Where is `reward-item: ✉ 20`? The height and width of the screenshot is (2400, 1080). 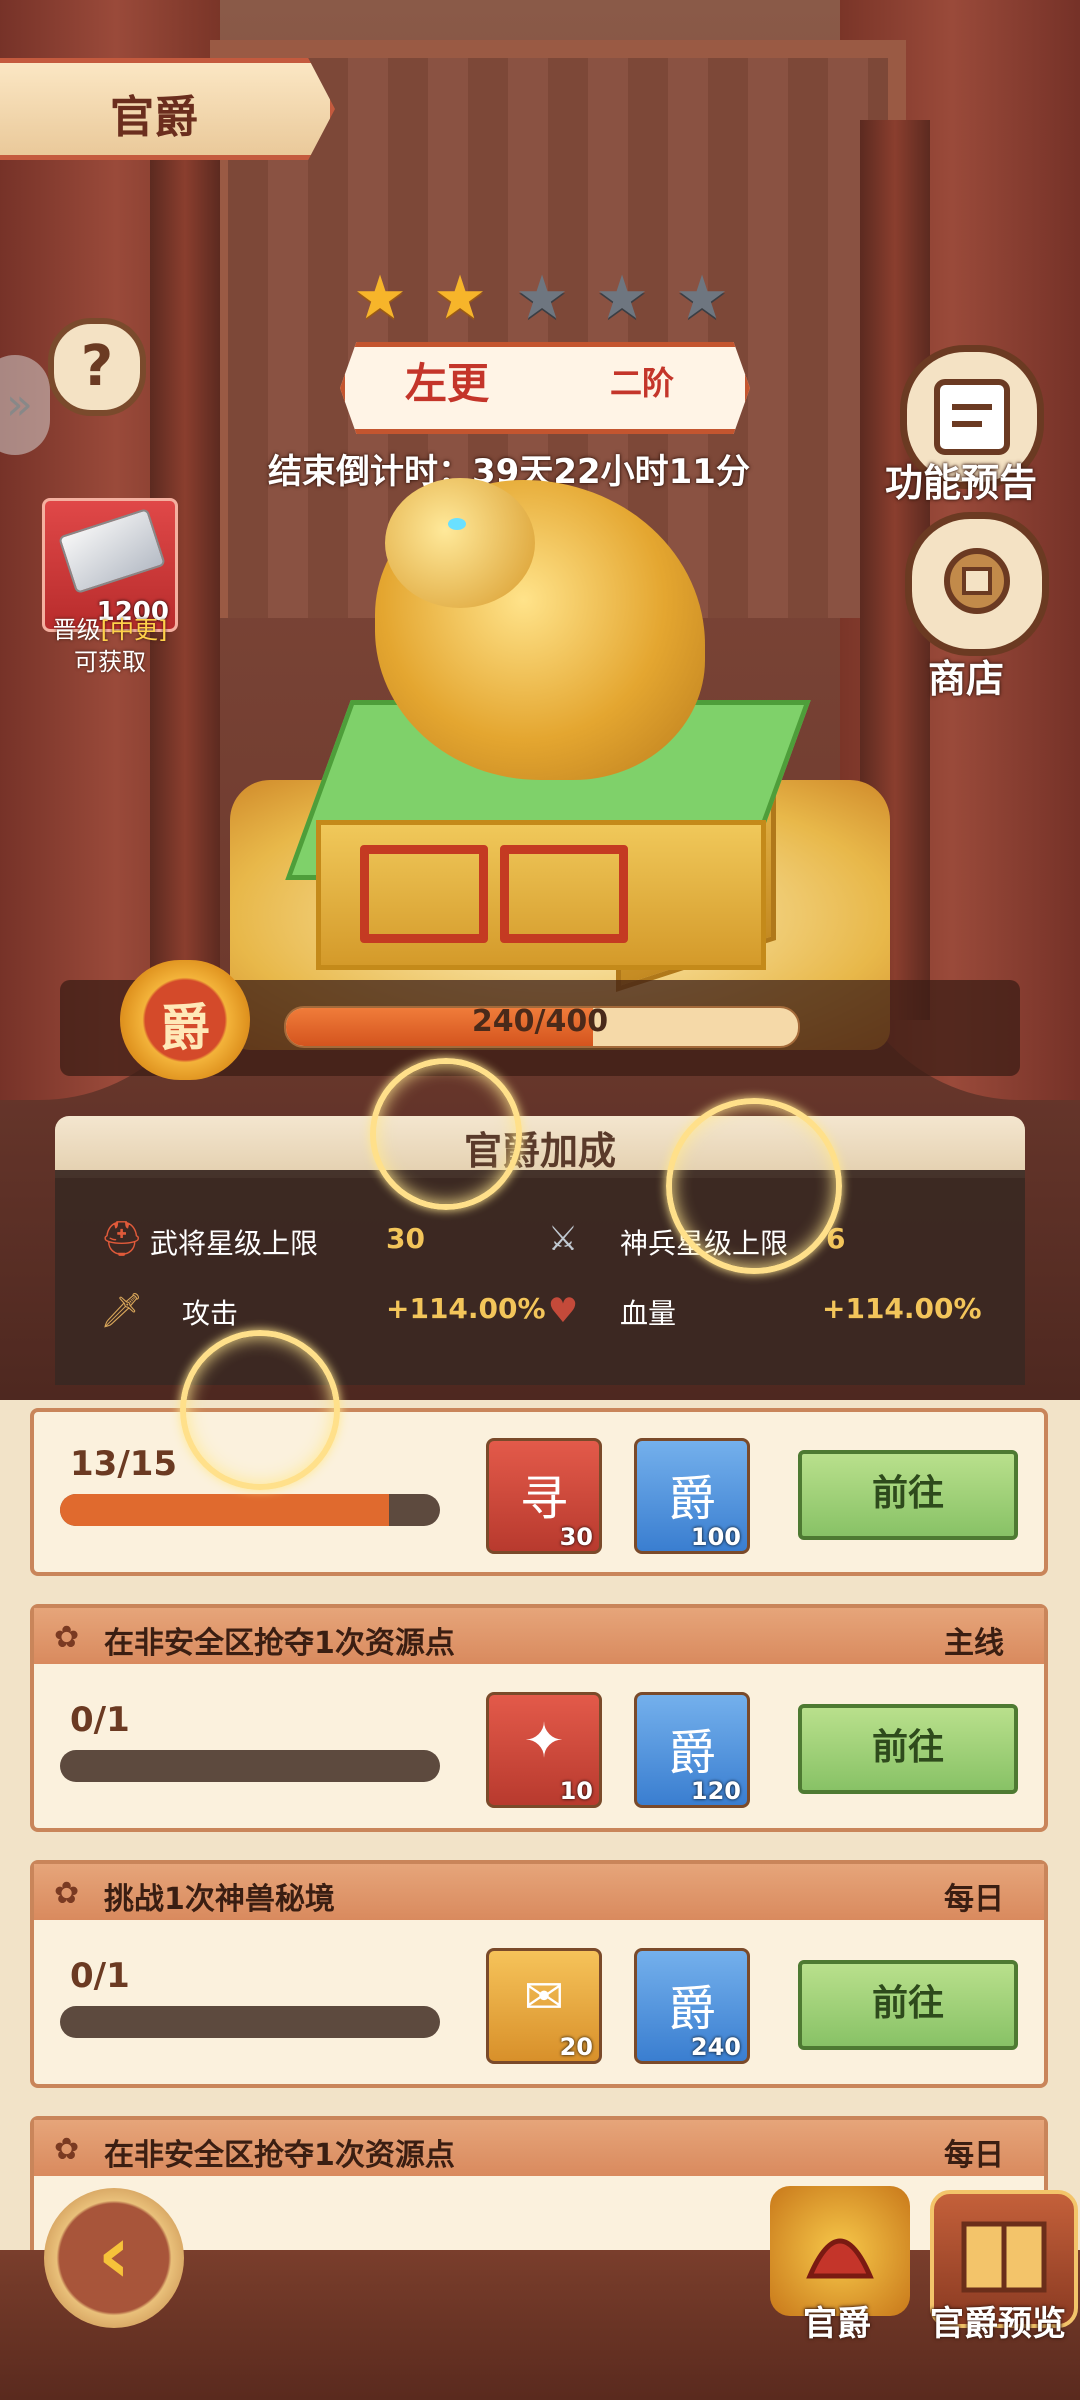
reward-item: ✉ 20 is located at coordinates (544, 2006).